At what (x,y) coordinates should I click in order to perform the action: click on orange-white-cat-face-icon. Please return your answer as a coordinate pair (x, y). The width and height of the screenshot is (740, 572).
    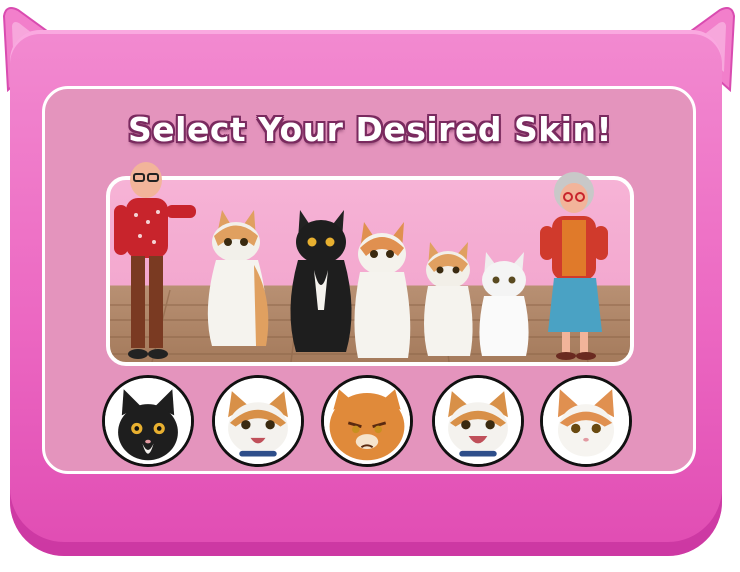
    Looking at the image, I should click on (586, 421).